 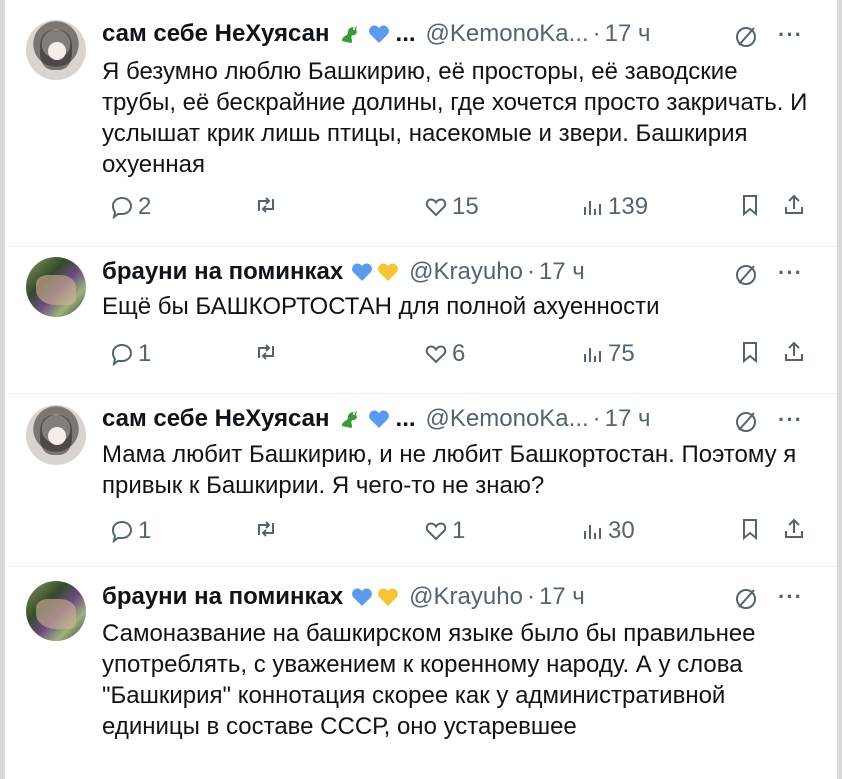 I want to click on tweet-actions: 1 1 30, so click(x=464, y=532).